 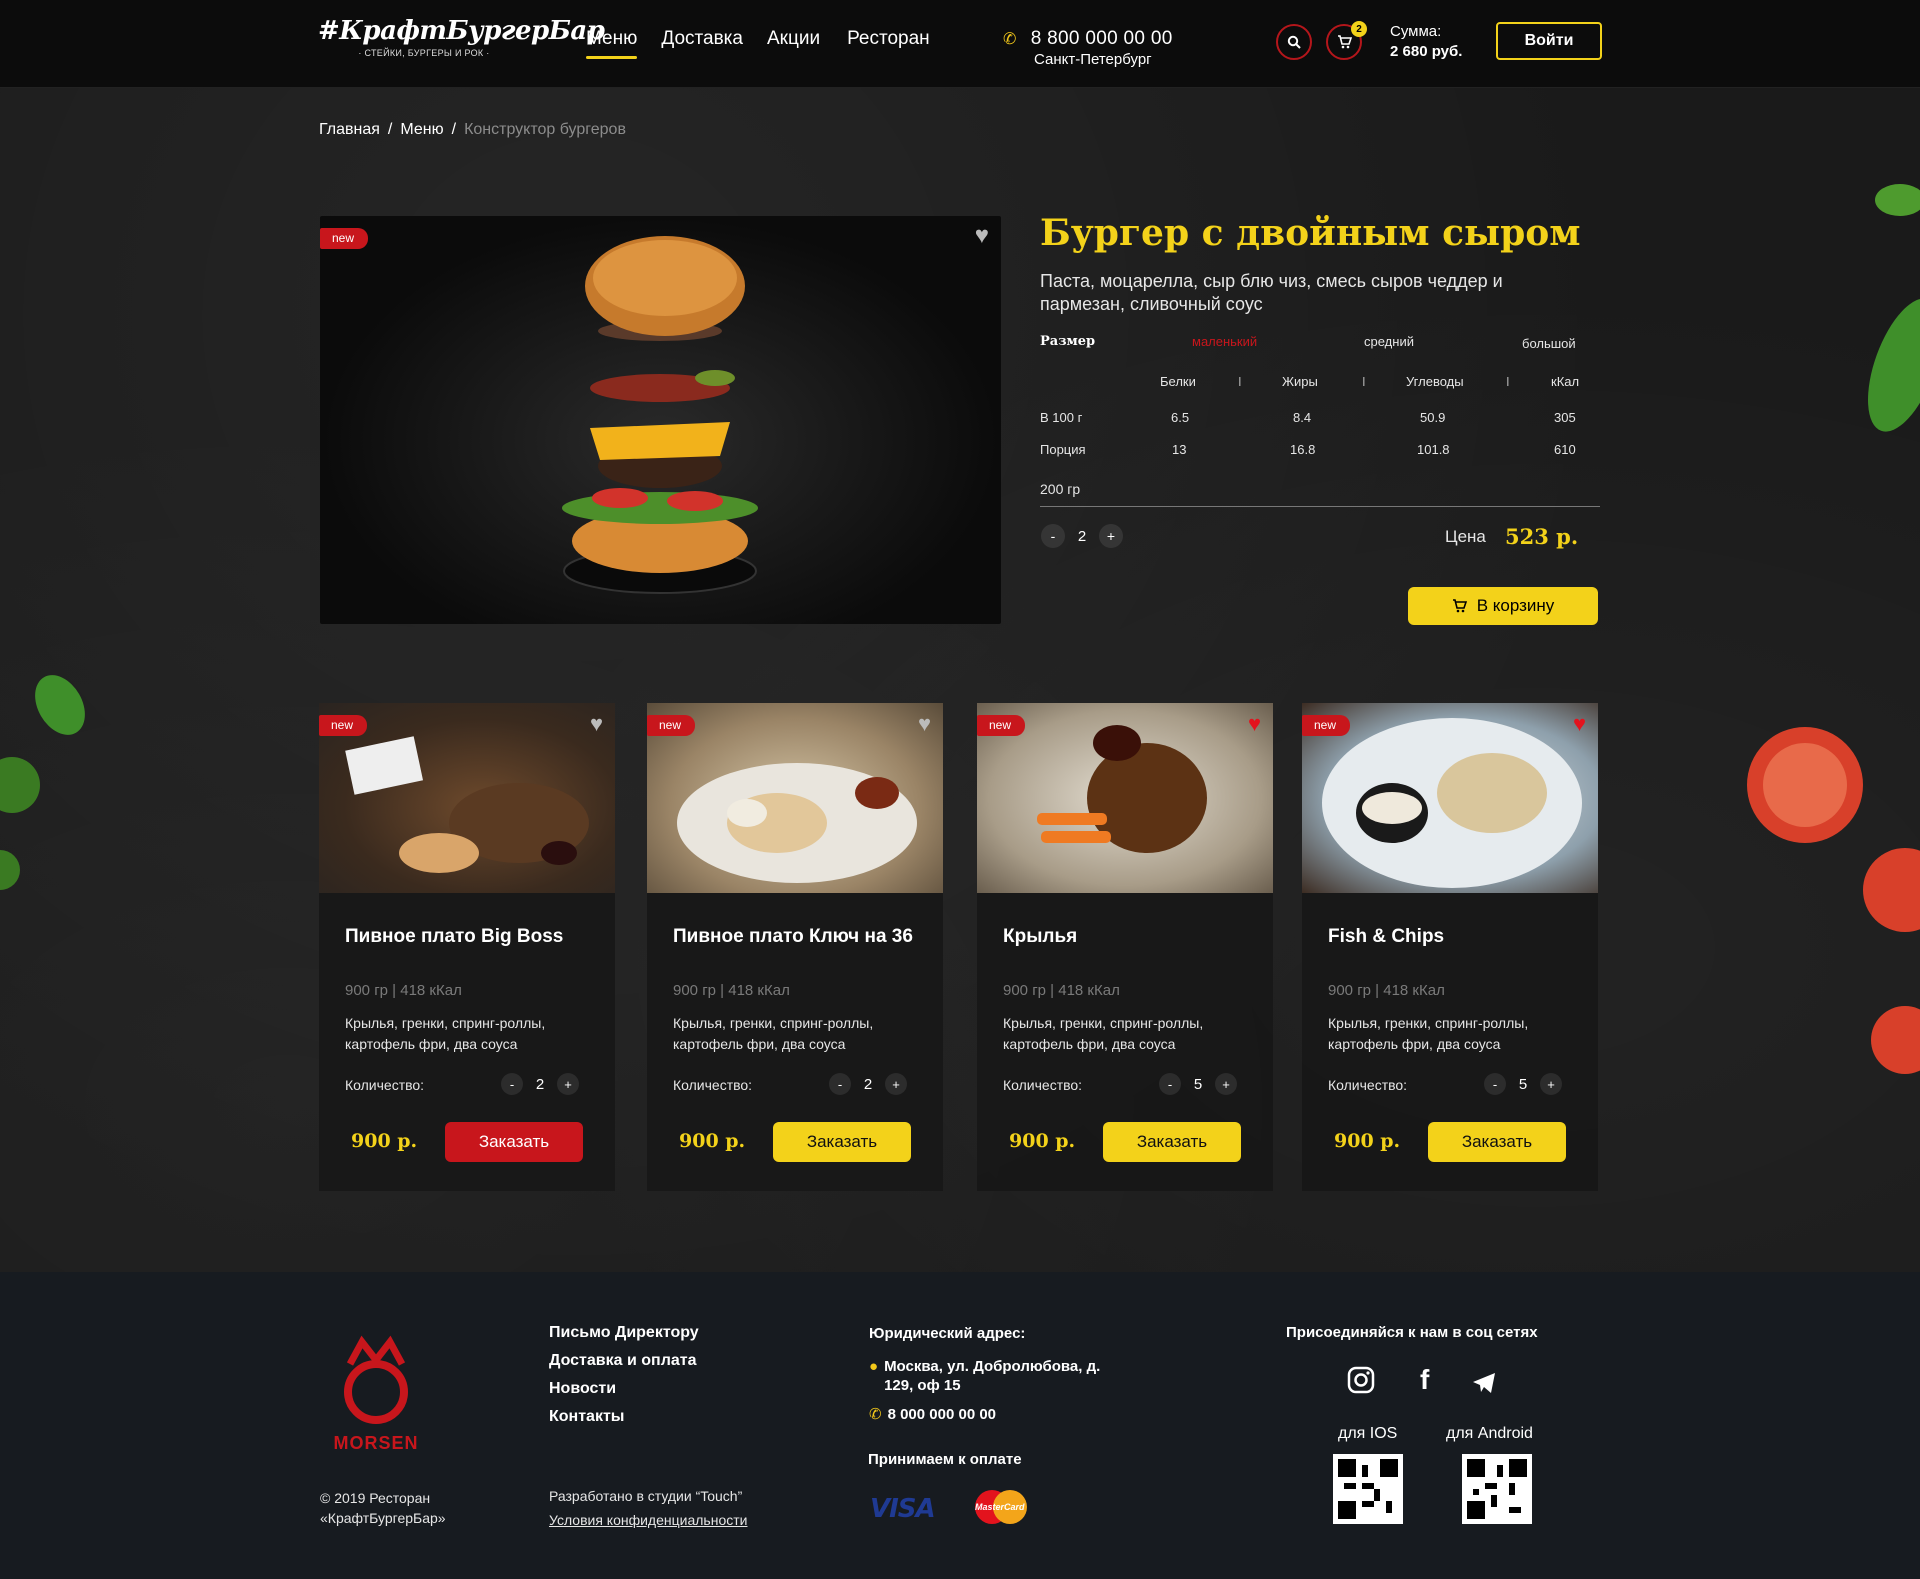 I want to click on location-pin-icon: ●, so click(x=874, y=1366).